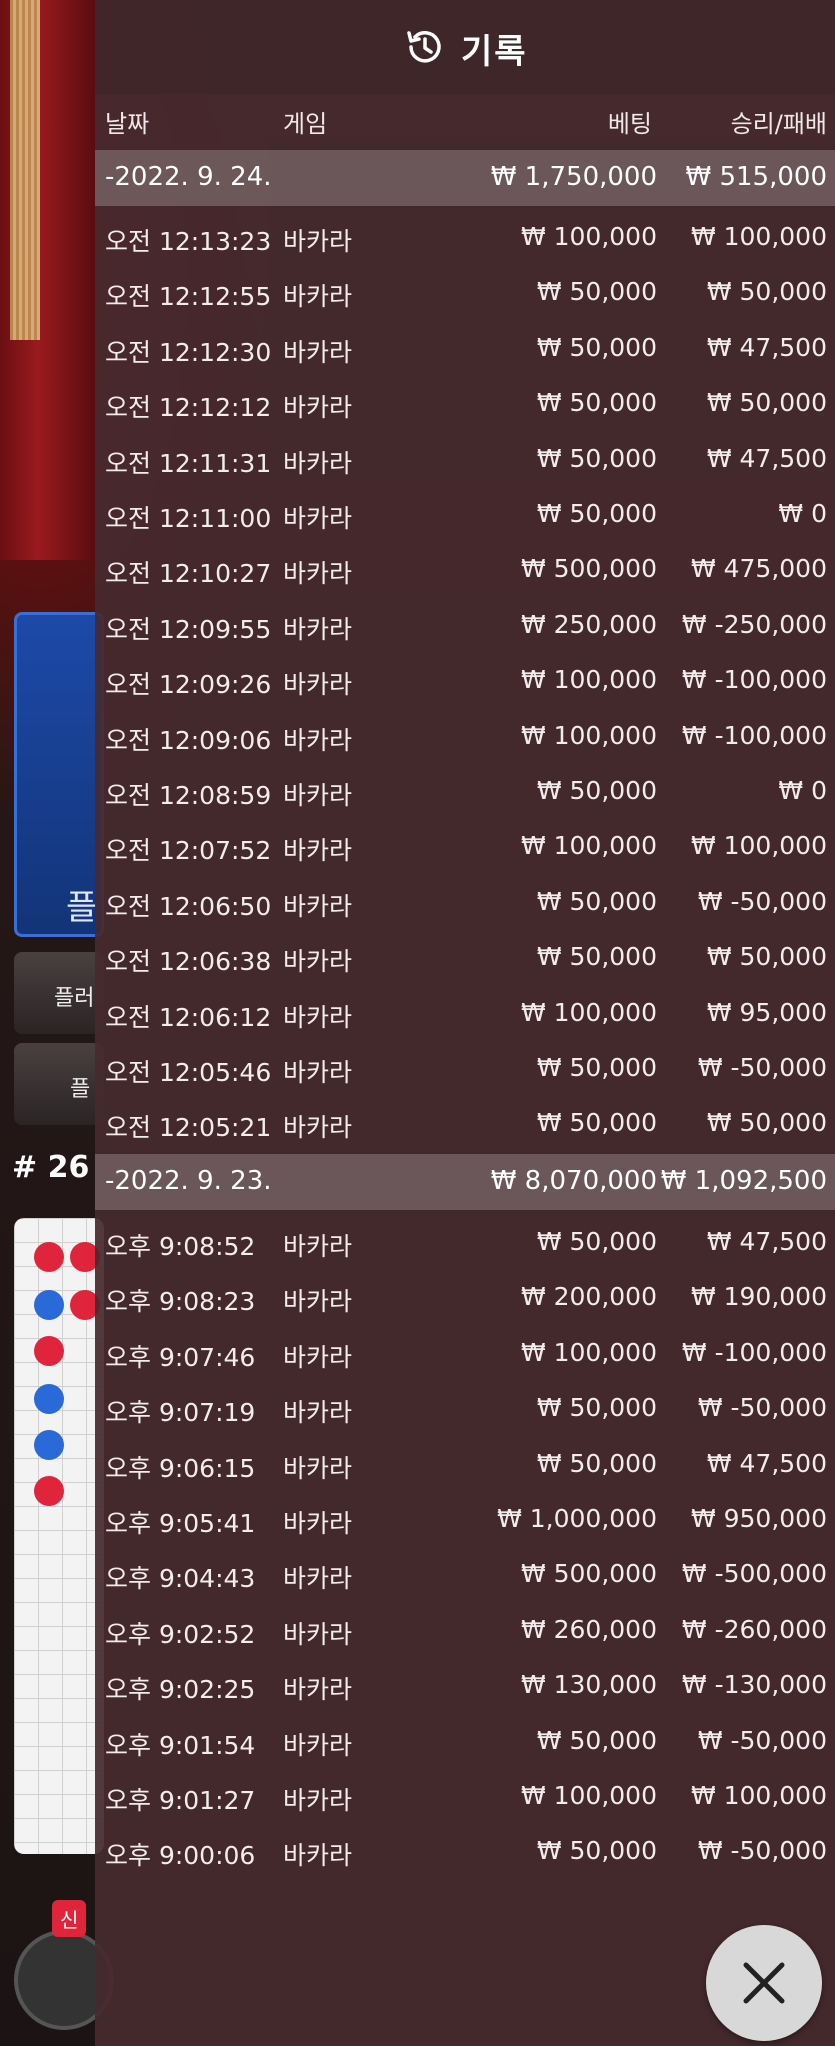 This screenshot has width=835, height=2046. Describe the element at coordinates (465, 292) in the screenshot. I see `history-row: 오전 12:12:55 바카라 ₩ 50,000 ₩ 50,000` at that location.